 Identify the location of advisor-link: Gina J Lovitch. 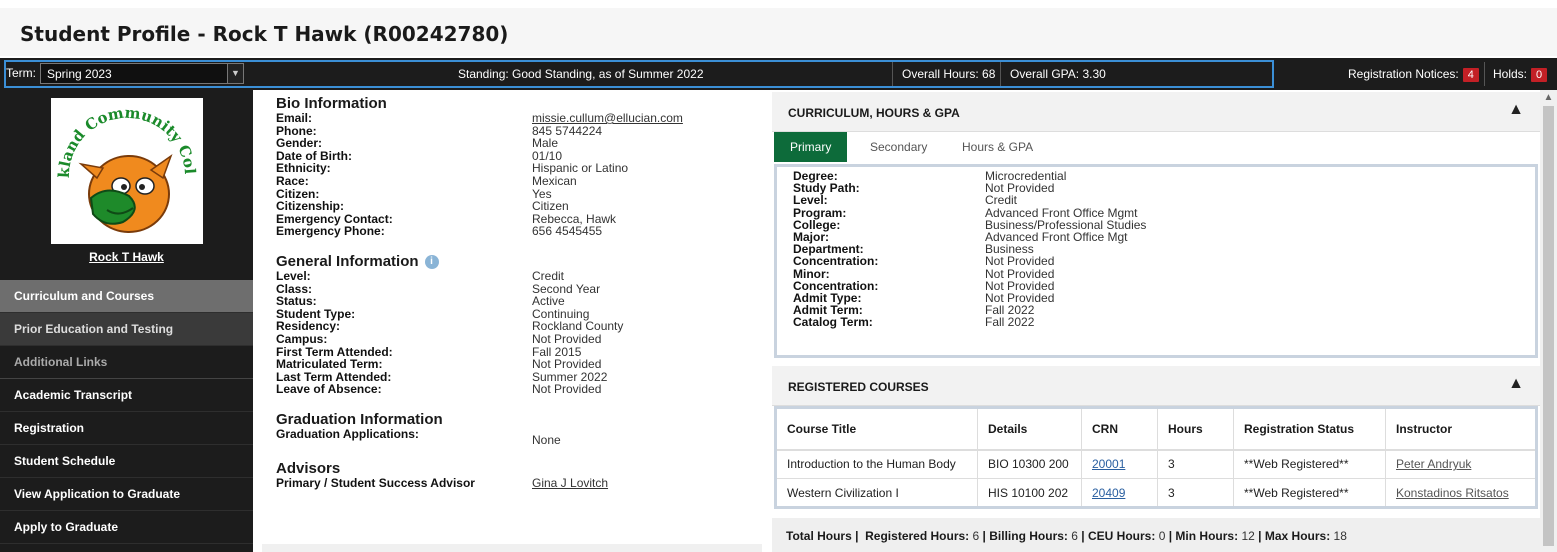
(570, 483).